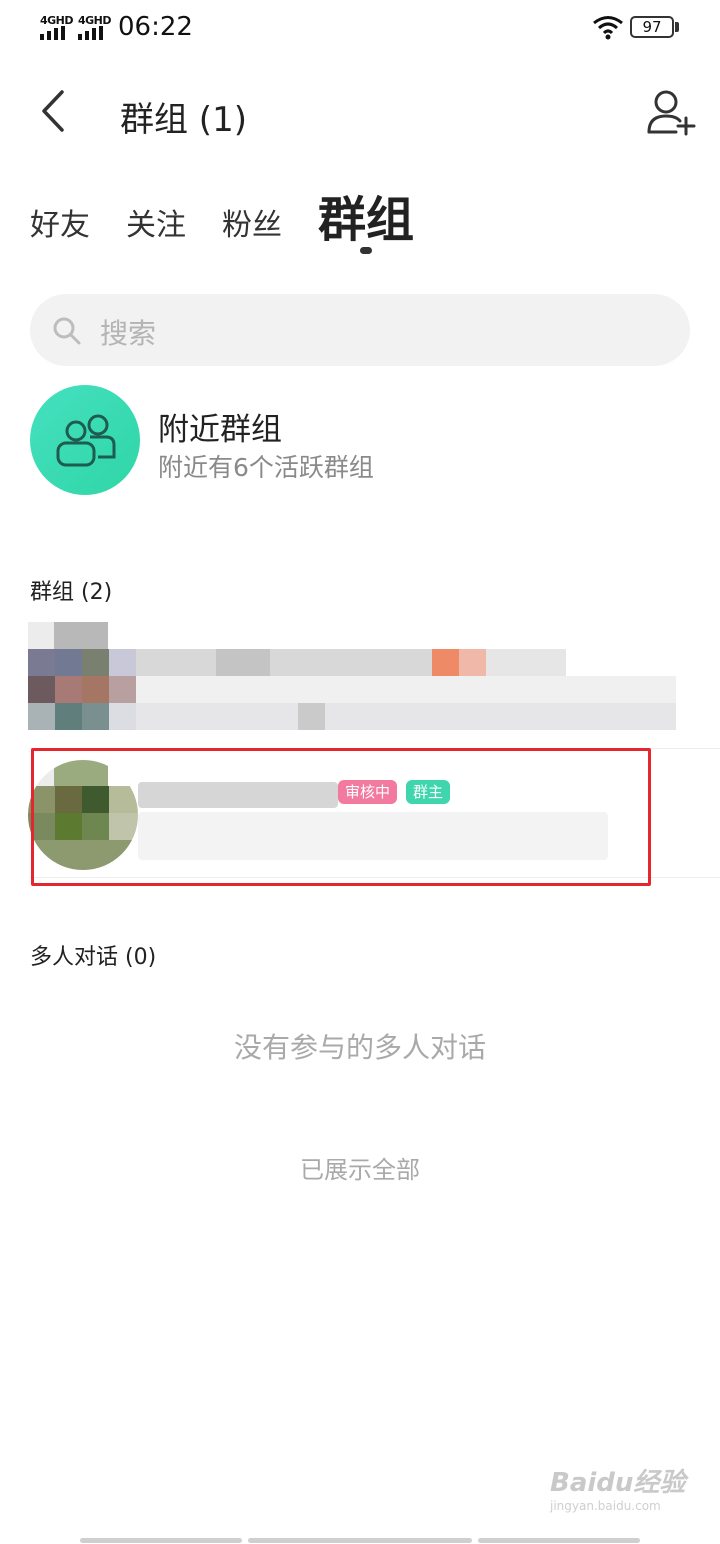 The image size is (720, 1544). What do you see at coordinates (266, 467) in the screenshot?
I see `nearby-groups-subtitle: 附近有6个活跃群组` at bounding box center [266, 467].